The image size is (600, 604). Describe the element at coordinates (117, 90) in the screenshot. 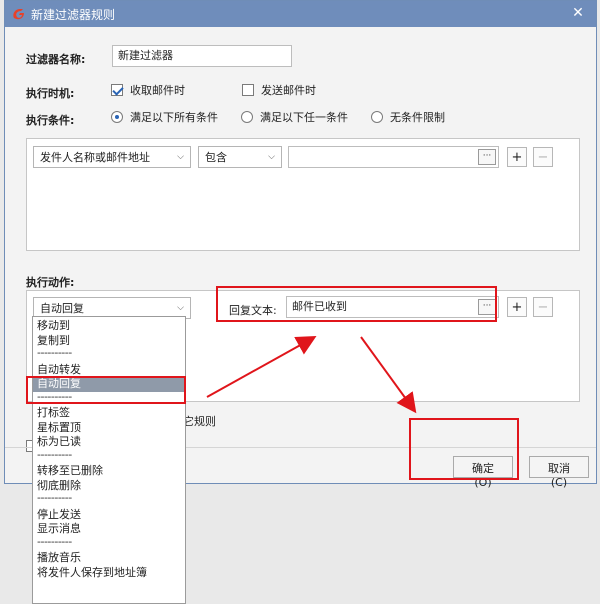

I see `receive-mail-checkbox` at that location.